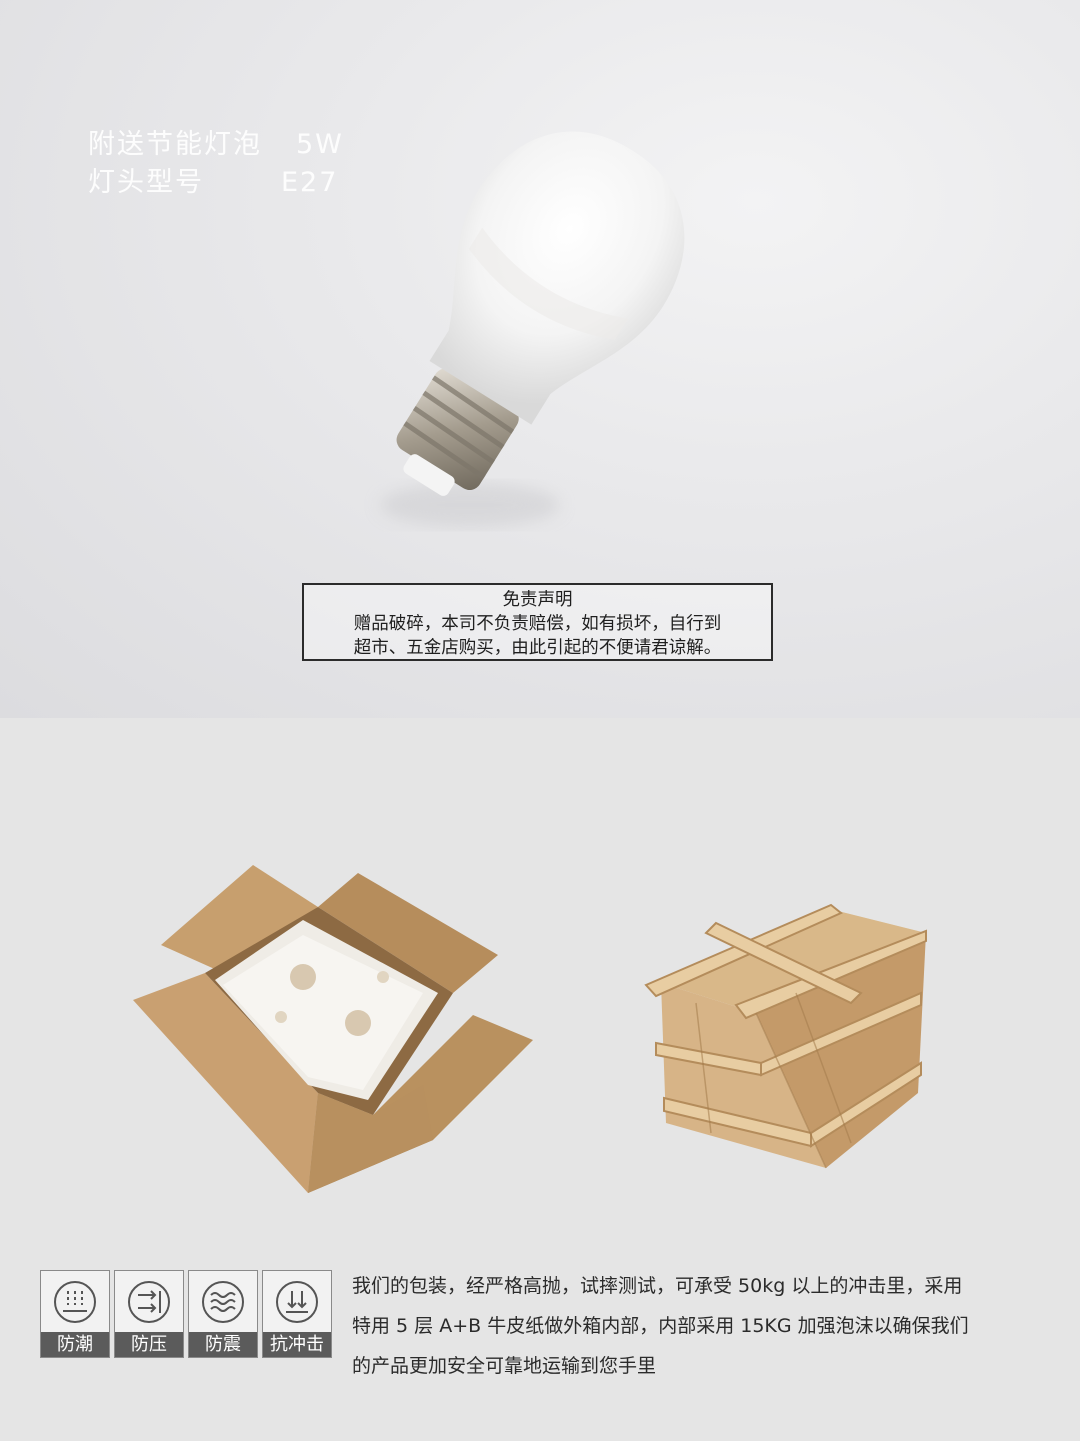 The image size is (1080, 1441). I want to click on feature-shockproof: 防震, so click(223, 1314).